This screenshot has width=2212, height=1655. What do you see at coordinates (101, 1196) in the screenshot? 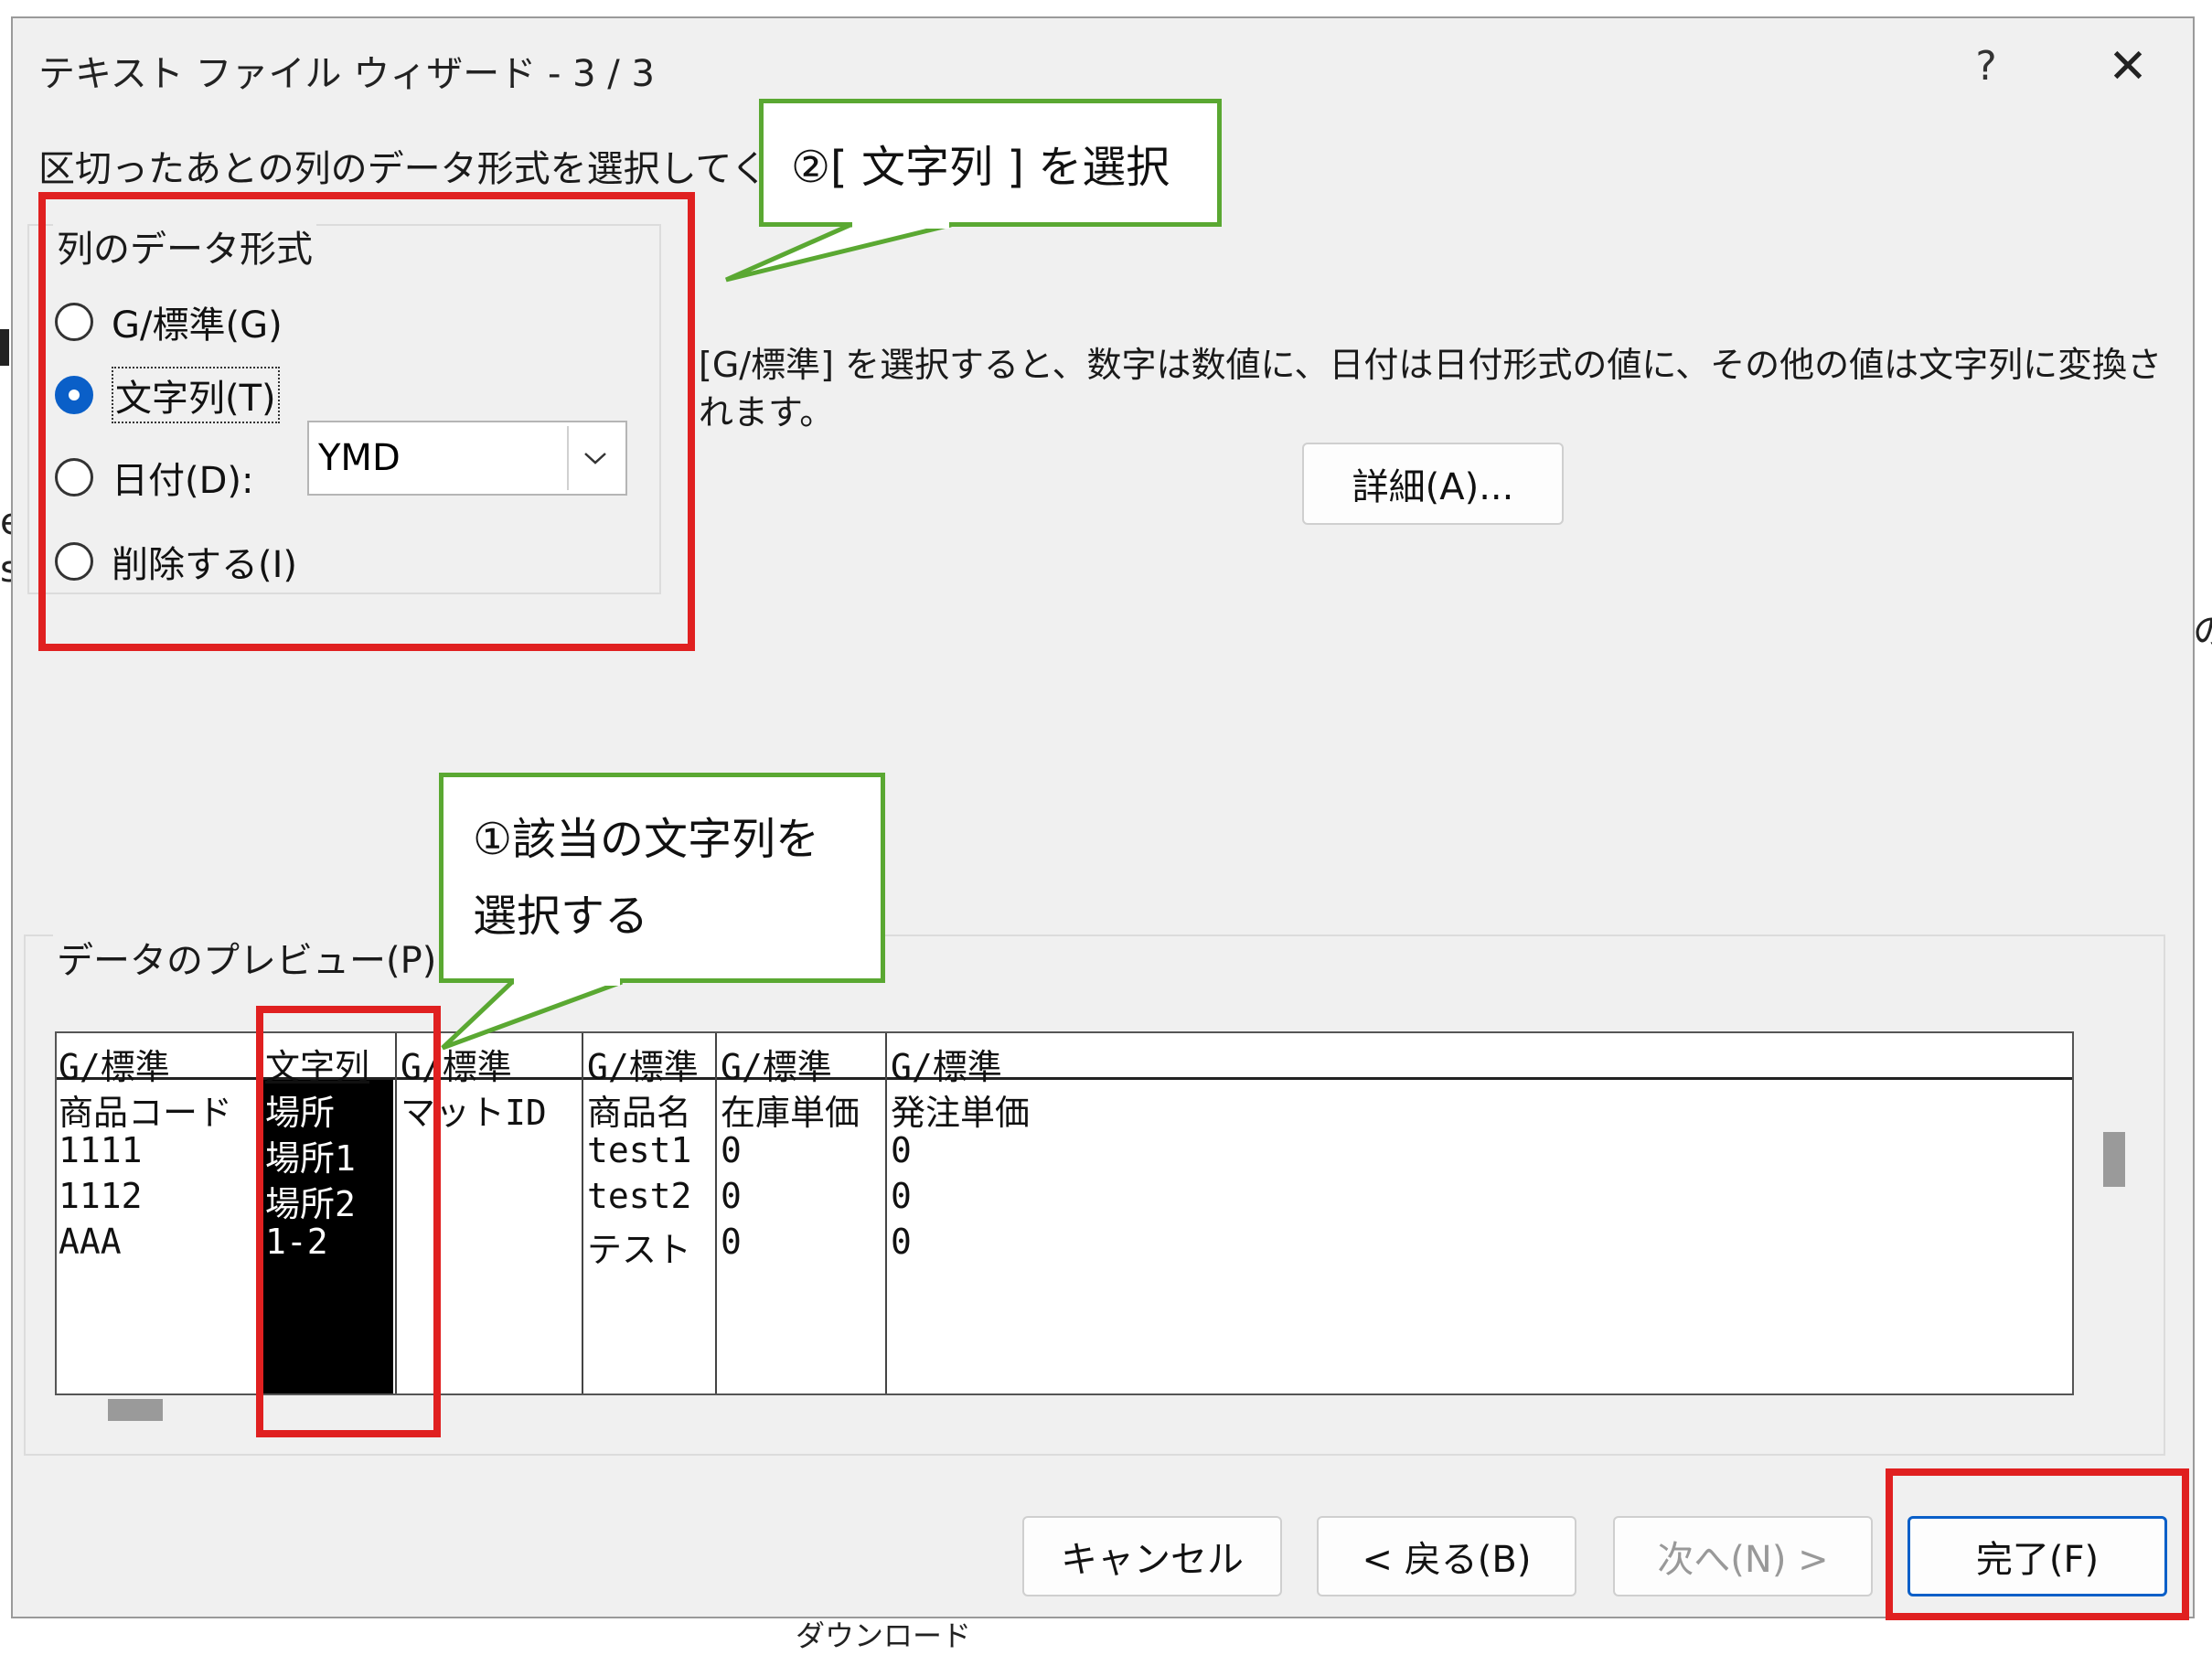
I see `preview-cell: 1112` at bounding box center [101, 1196].